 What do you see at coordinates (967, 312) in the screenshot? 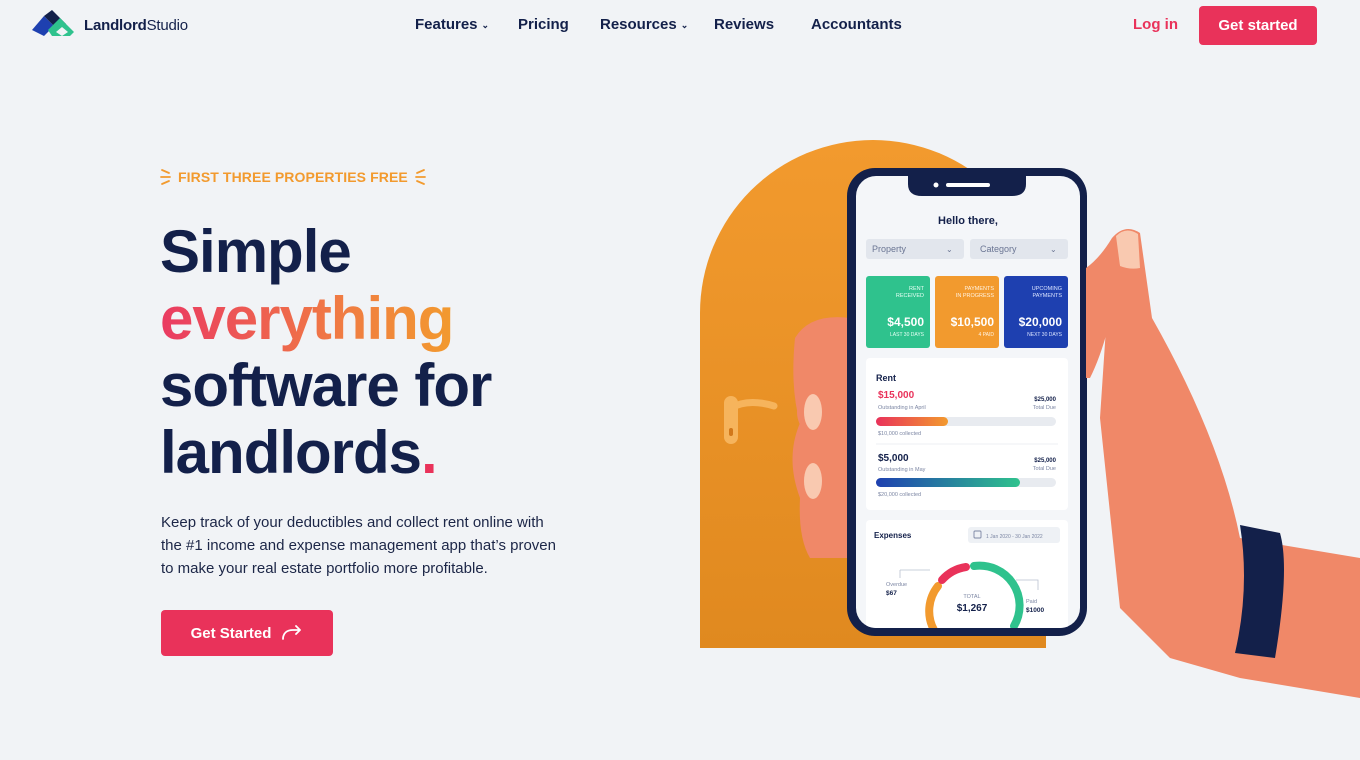
I see `stat-card-payments-in-progress: PAYMENTS IN PROGRESS $10,500 4 PAID` at bounding box center [967, 312].